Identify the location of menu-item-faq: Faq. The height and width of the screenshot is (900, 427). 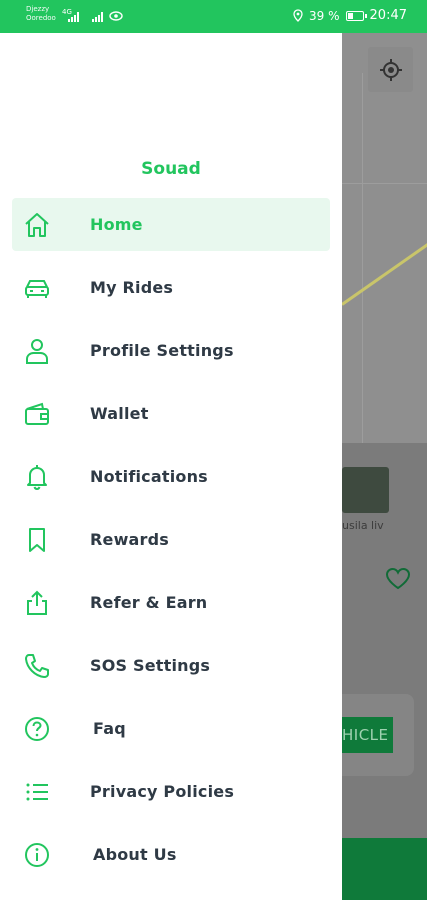
(171, 728).